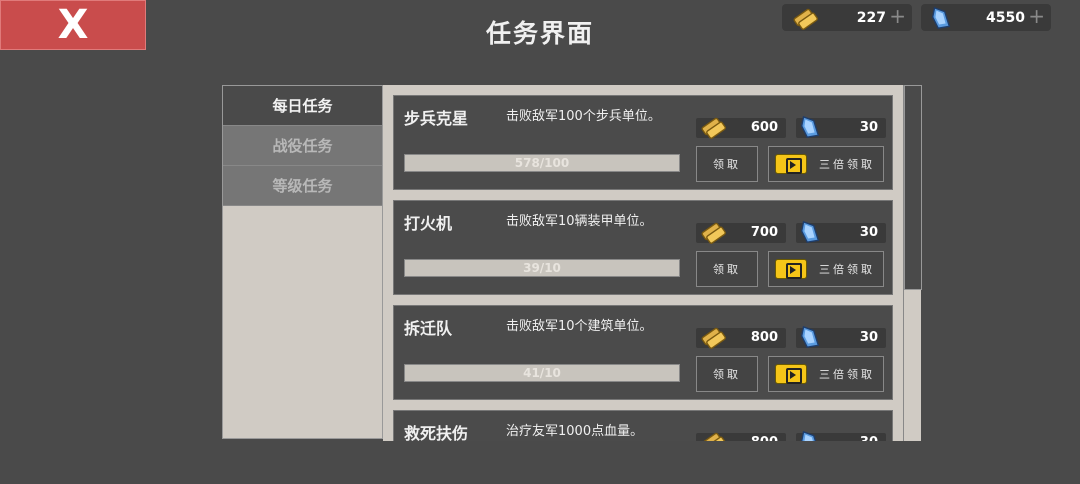 The width and height of the screenshot is (1080, 484). I want to click on progress-text: 41/10, so click(542, 373).